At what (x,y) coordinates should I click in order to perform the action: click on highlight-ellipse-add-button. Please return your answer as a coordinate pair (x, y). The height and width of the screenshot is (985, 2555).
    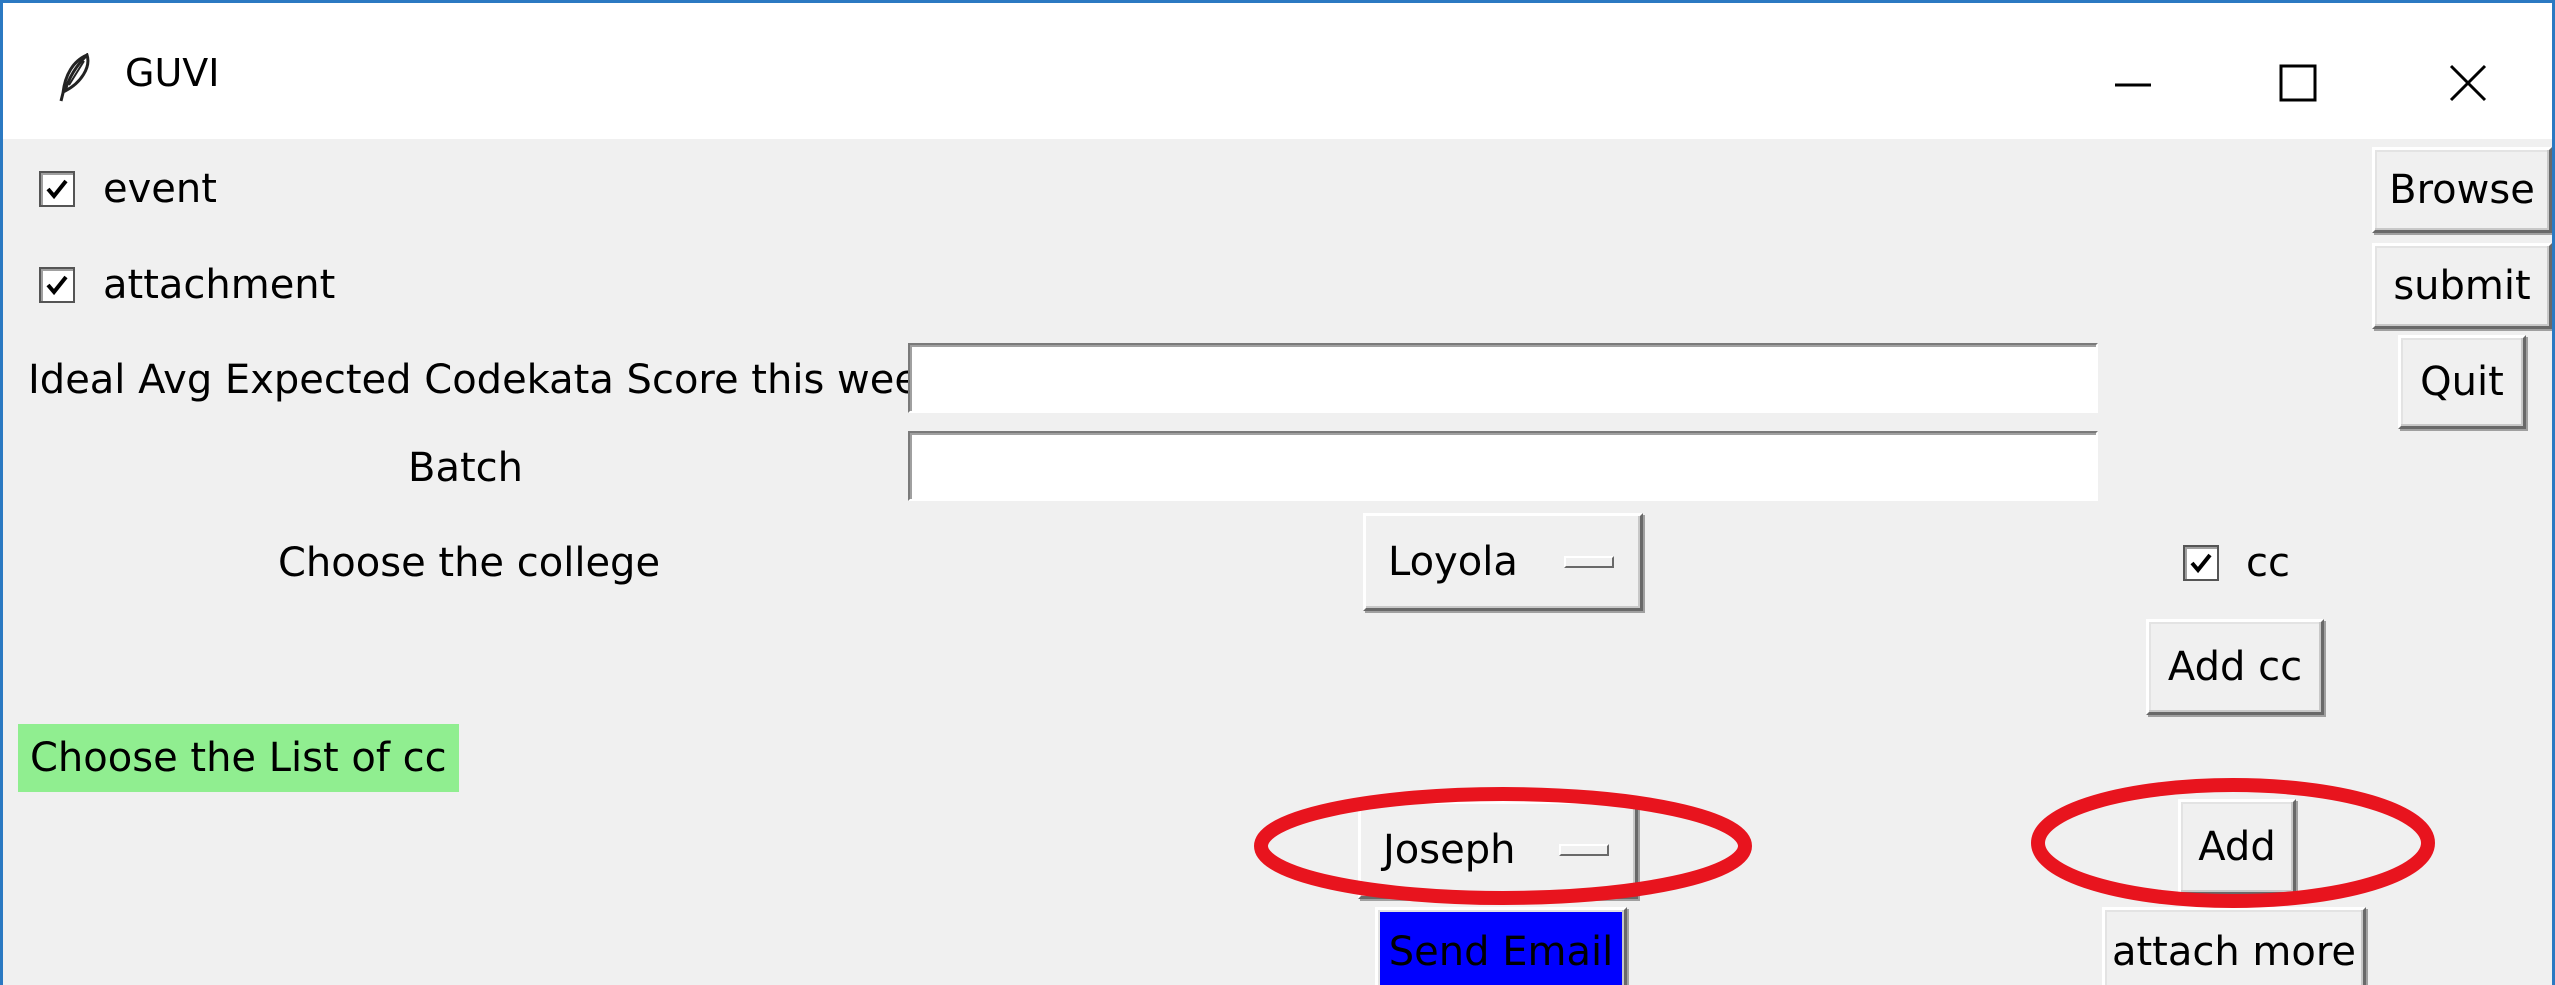
    Looking at the image, I should click on (2233, 843).